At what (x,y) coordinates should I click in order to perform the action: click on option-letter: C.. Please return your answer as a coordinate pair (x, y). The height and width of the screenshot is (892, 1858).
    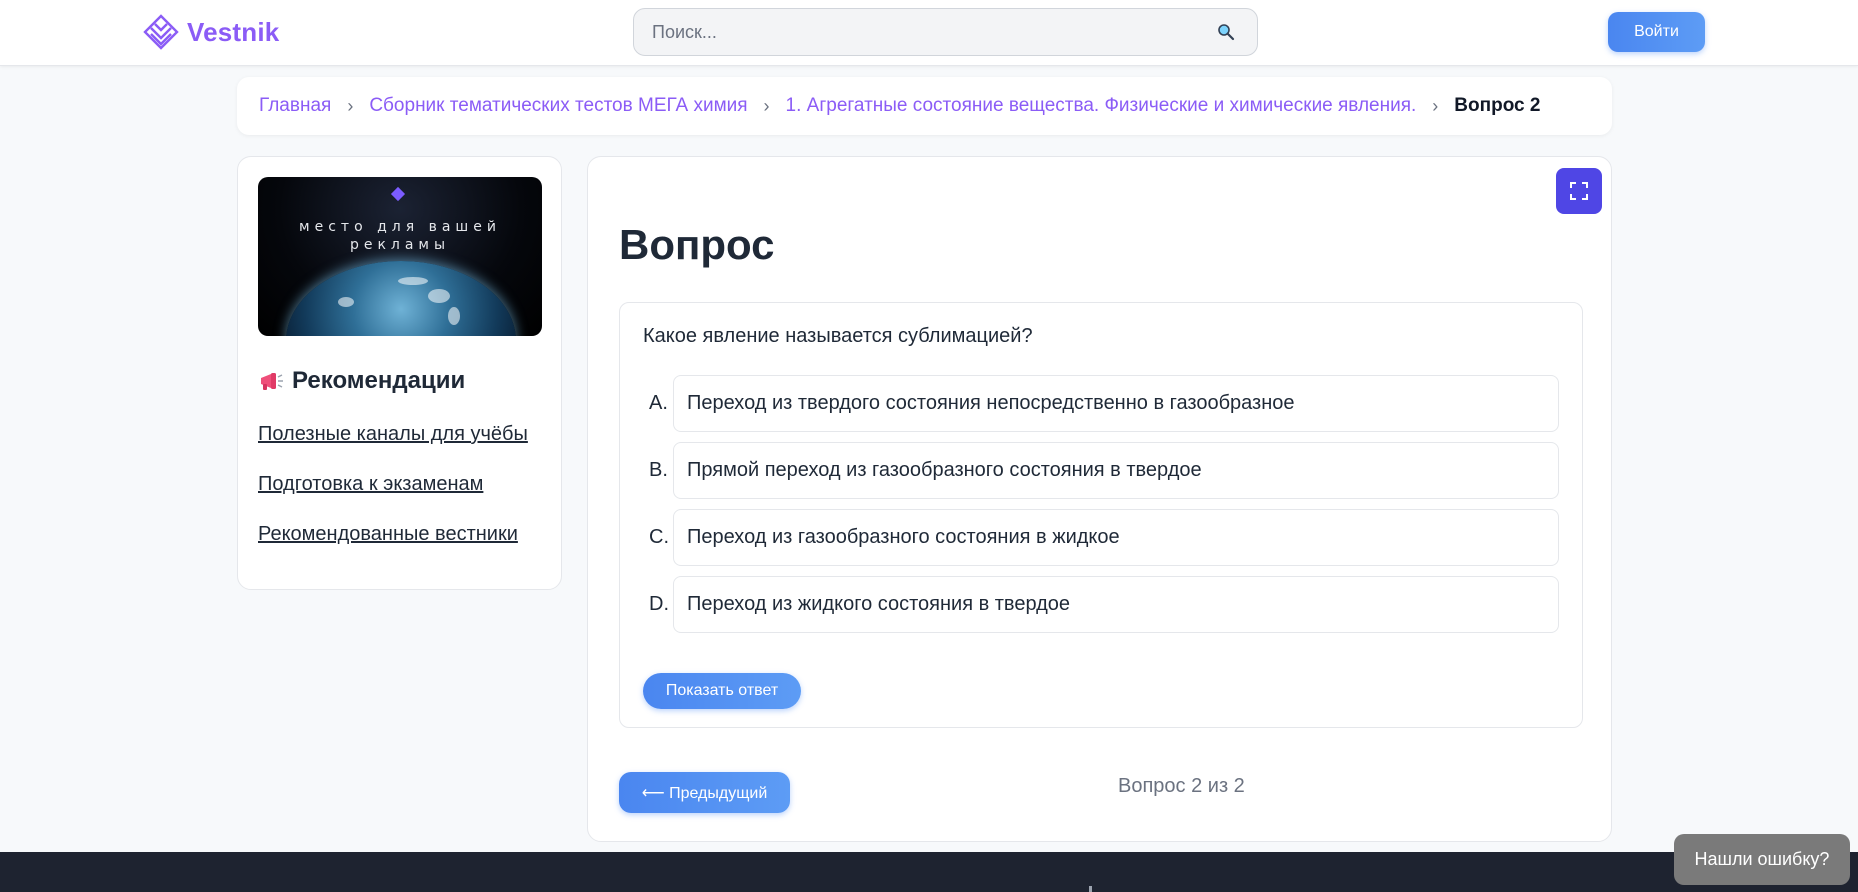
    Looking at the image, I should click on (659, 537).